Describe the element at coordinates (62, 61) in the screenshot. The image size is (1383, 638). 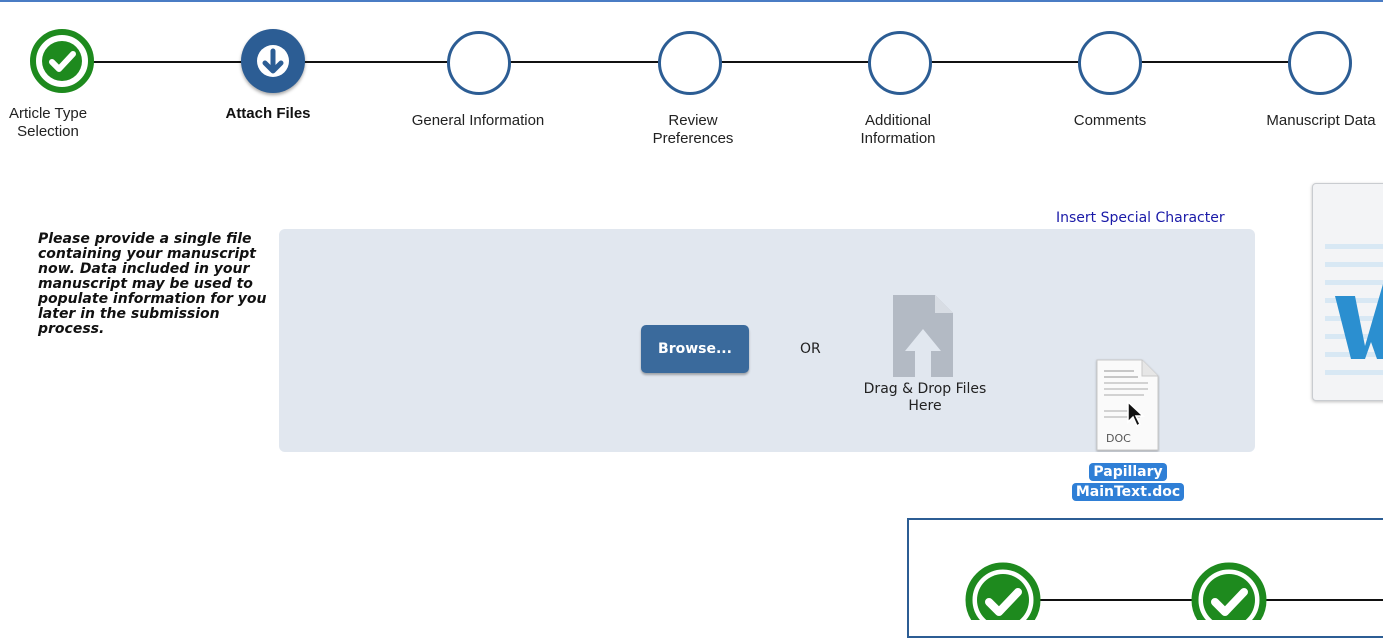
I see `step-article-type-check-icon` at that location.